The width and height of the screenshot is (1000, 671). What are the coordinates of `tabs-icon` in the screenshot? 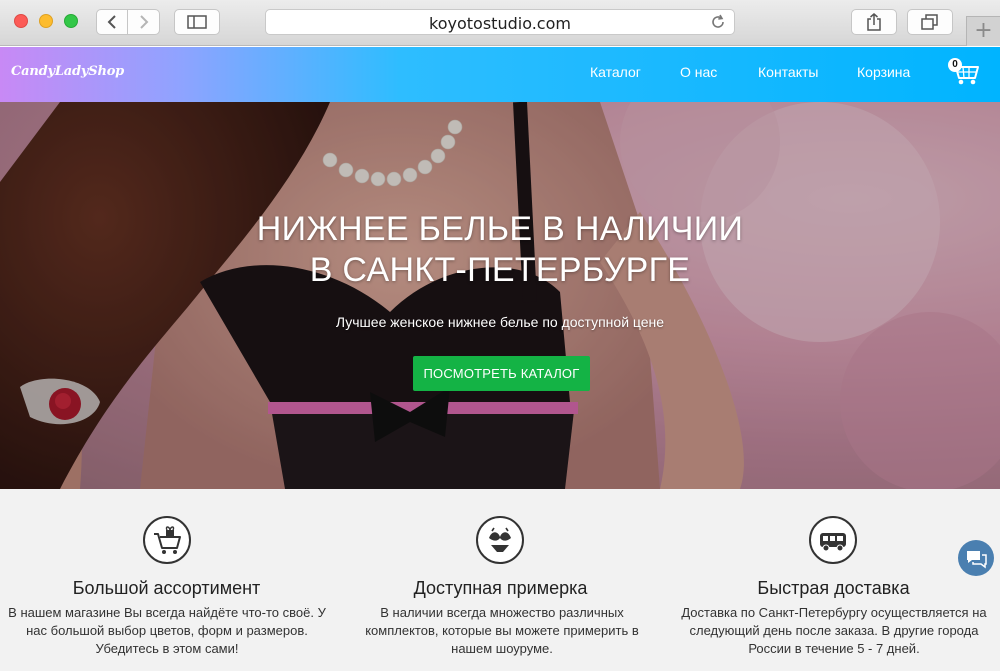 It's located at (929, 22).